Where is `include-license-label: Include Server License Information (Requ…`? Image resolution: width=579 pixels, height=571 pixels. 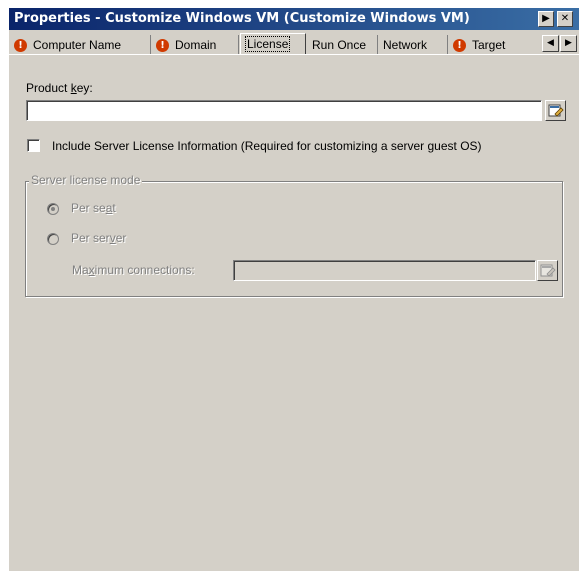 include-license-label: Include Server License Information (Requ… is located at coordinates (267, 146).